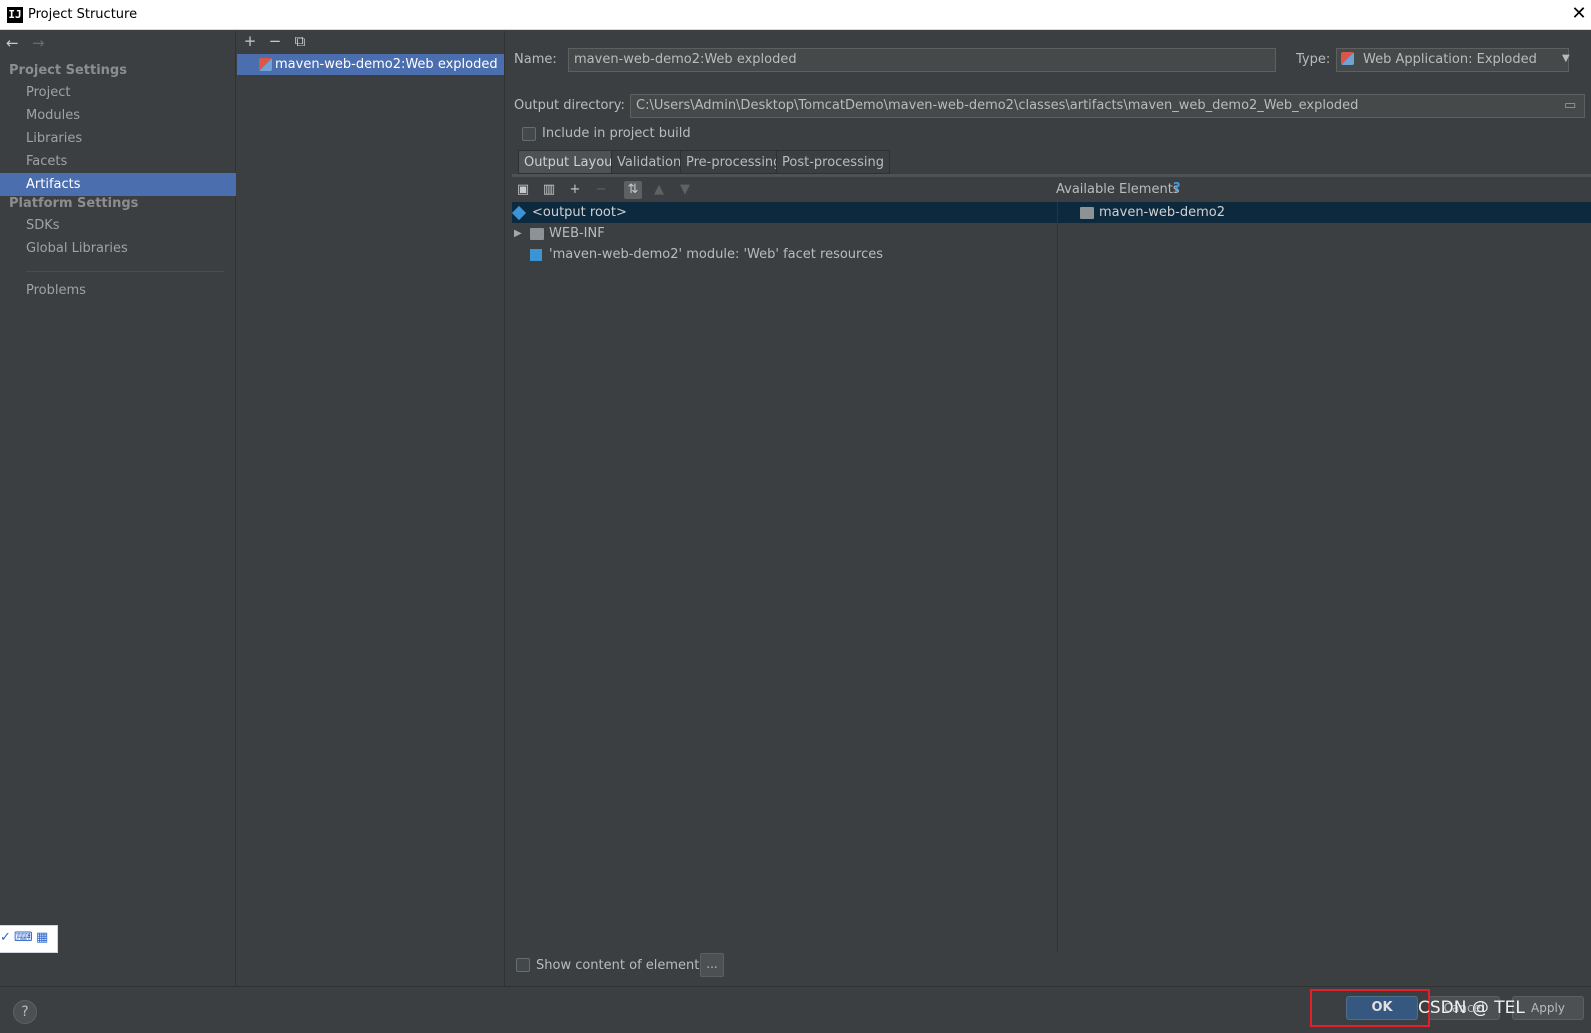  I want to click on help-button: ?, so click(25, 1012).